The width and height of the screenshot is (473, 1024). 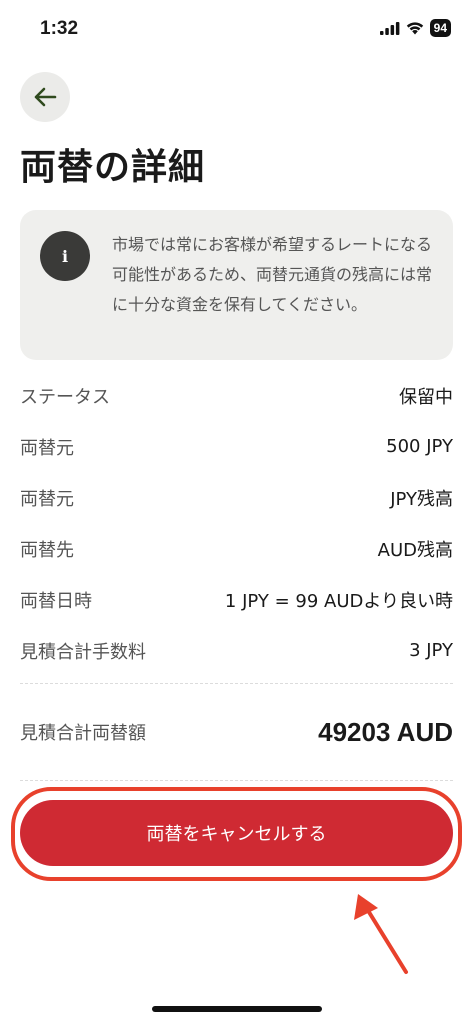 What do you see at coordinates (59, 28) in the screenshot?
I see `status-time: 1:32` at bounding box center [59, 28].